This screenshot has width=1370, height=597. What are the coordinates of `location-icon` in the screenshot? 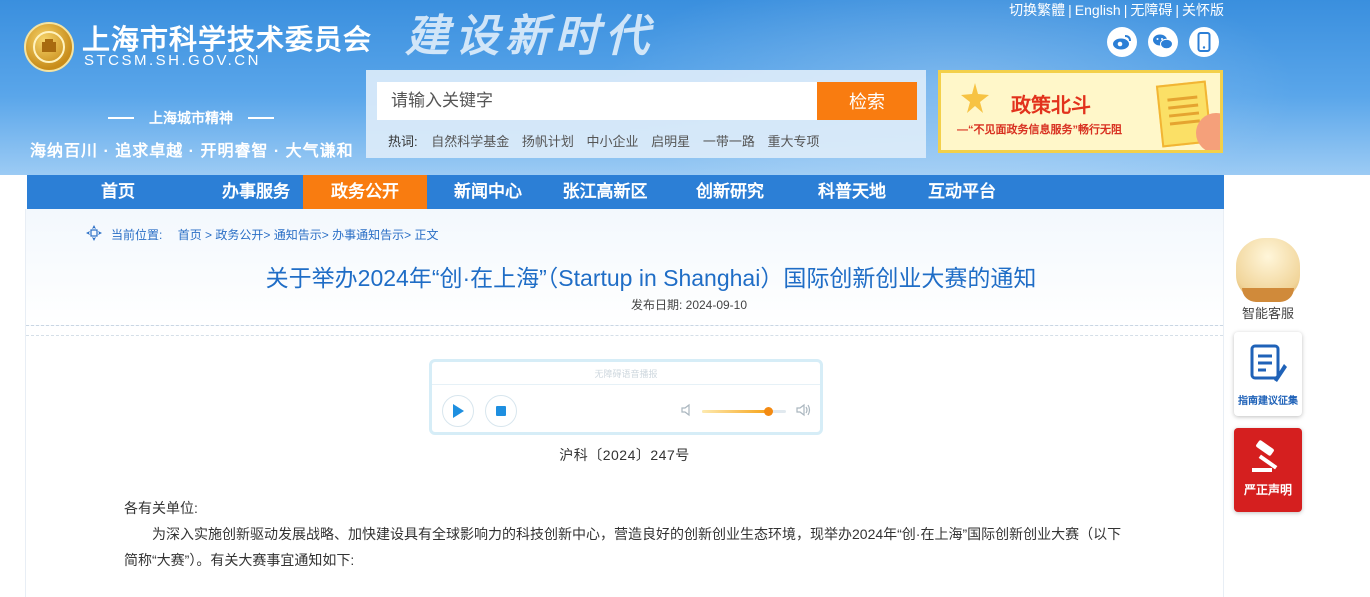 It's located at (94, 233).